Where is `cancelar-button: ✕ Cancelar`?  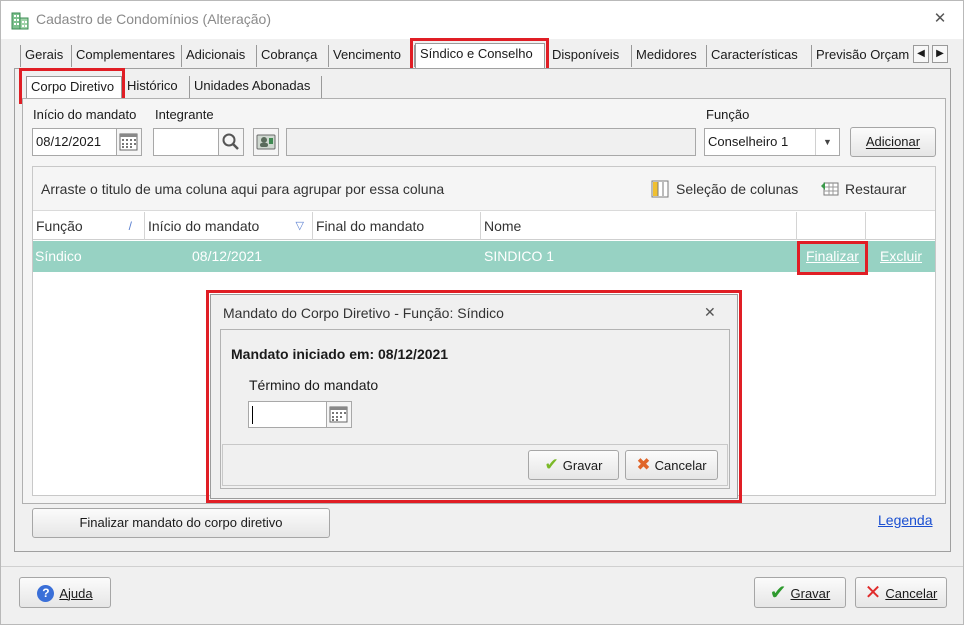 cancelar-button: ✕ Cancelar is located at coordinates (901, 592).